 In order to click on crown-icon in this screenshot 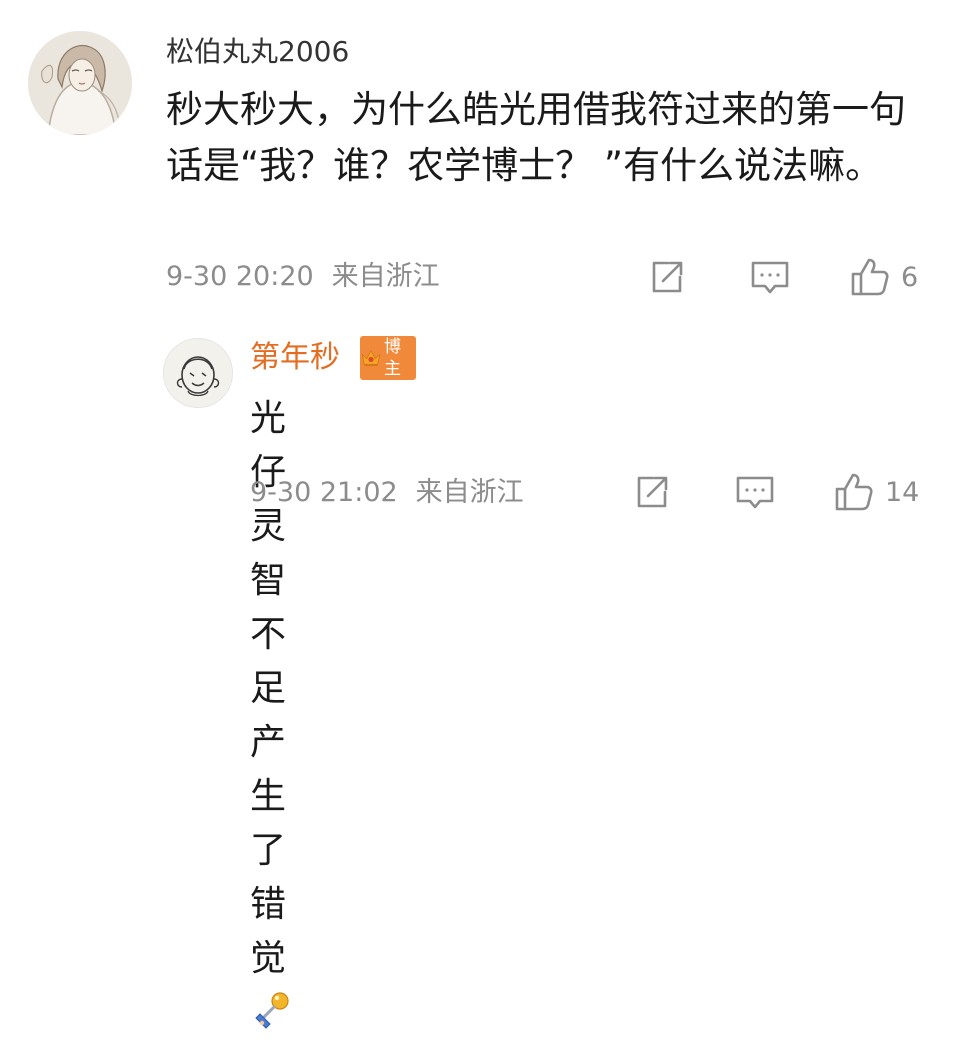, I will do `click(371, 358)`.